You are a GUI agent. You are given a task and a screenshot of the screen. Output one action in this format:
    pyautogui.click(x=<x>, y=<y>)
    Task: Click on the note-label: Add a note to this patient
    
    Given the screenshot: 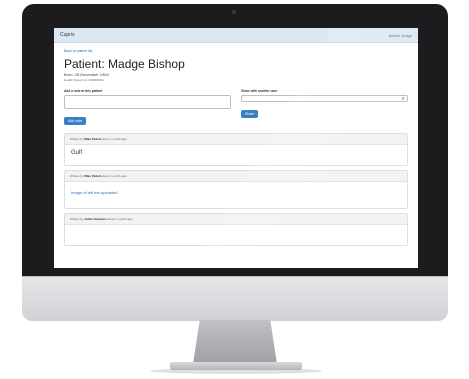 What is the action you would take?
    pyautogui.click(x=83, y=91)
    